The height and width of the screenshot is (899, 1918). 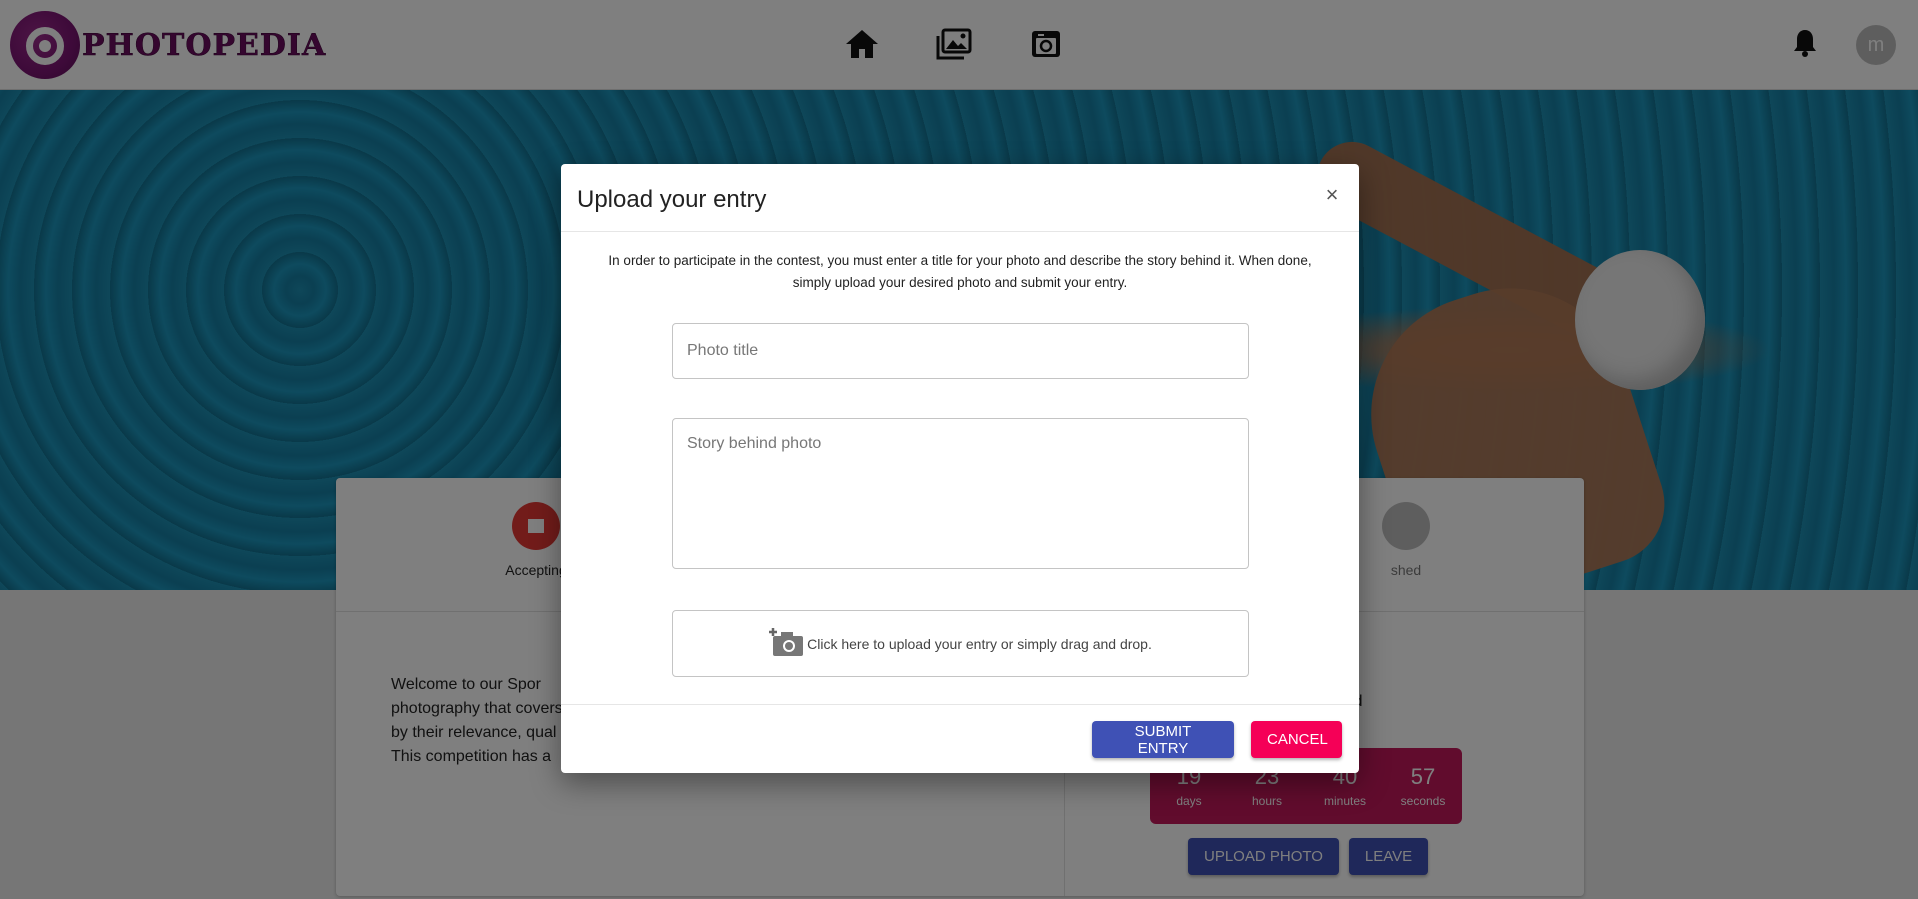 What do you see at coordinates (960, 198) in the screenshot?
I see `dialog-header: Upload your entry ×` at bounding box center [960, 198].